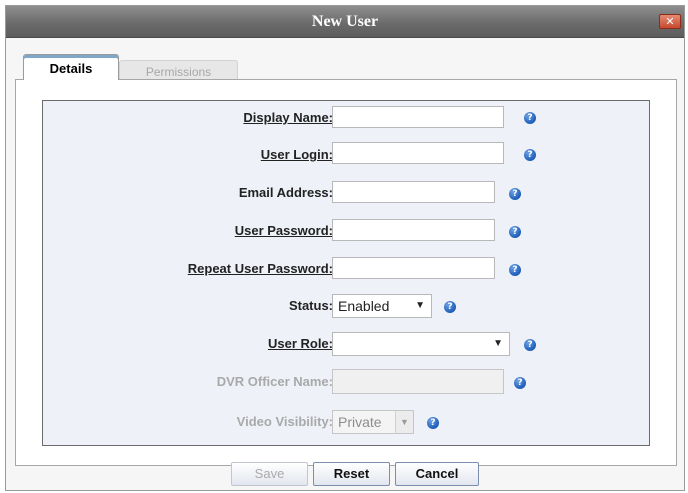 The image size is (688, 493). Describe the element at coordinates (437, 474) in the screenshot. I see `cancel-button: Cancel` at that location.